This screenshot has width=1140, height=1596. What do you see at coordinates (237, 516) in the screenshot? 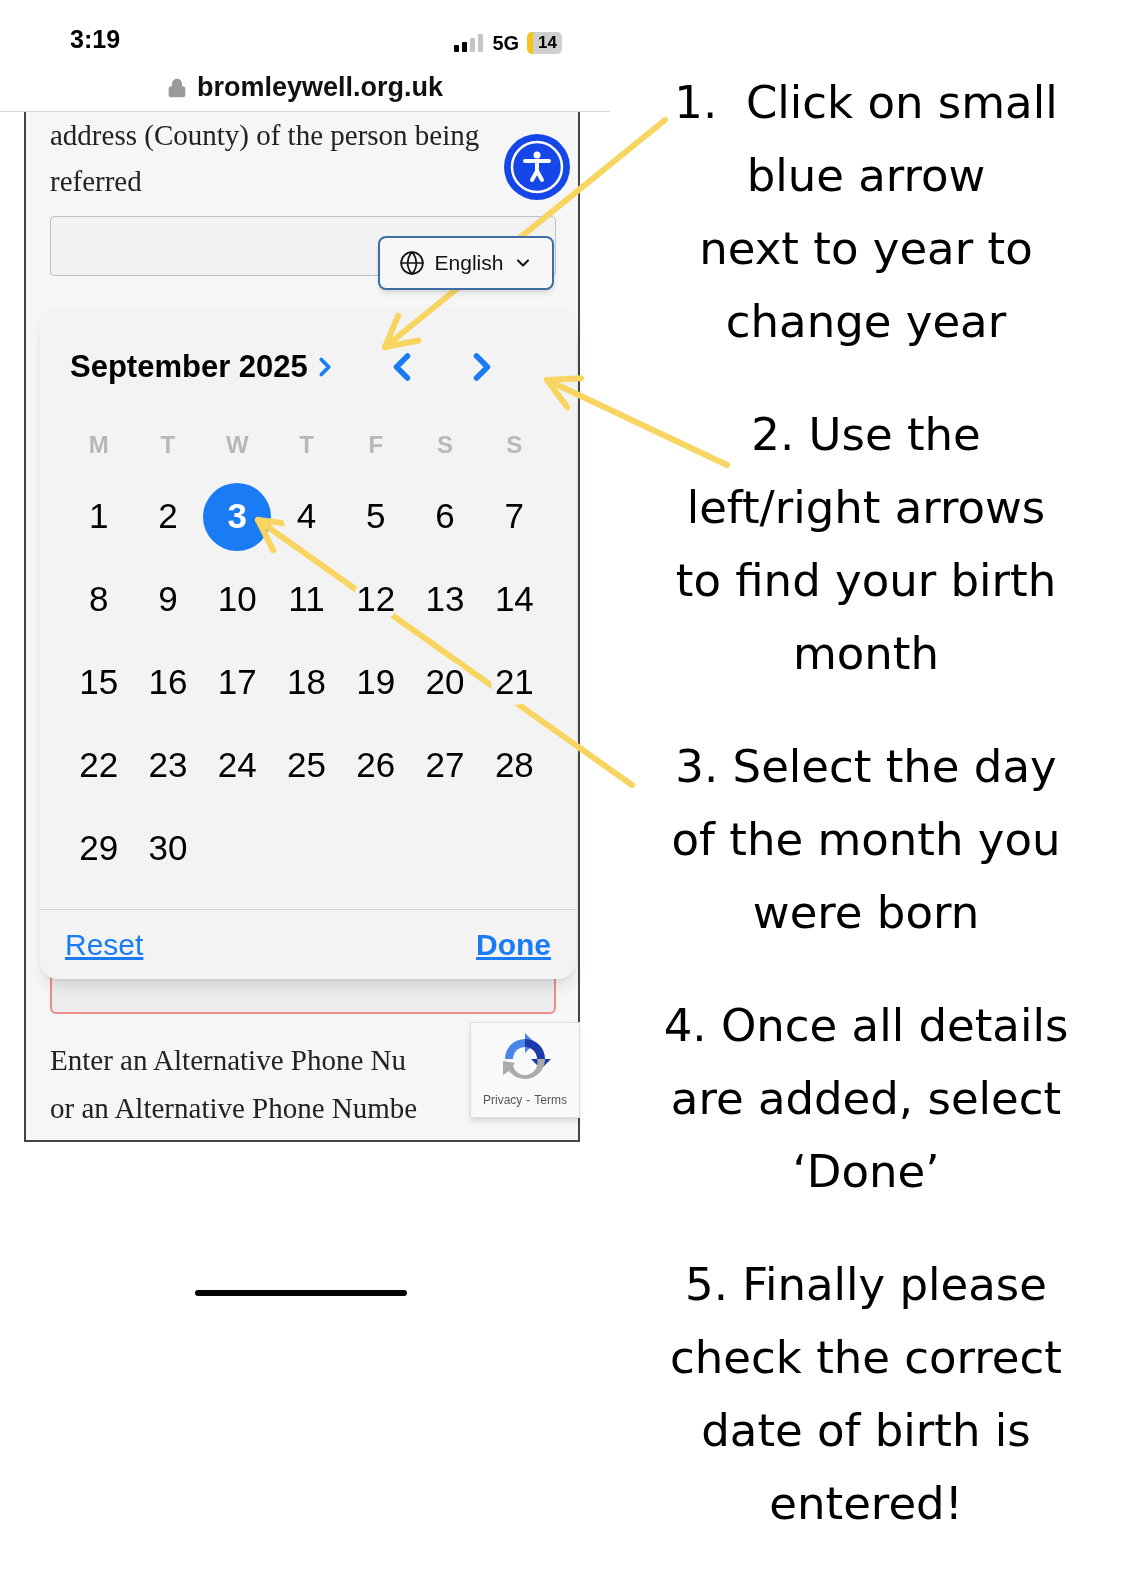
I see `day-button: 3` at bounding box center [237, 516].